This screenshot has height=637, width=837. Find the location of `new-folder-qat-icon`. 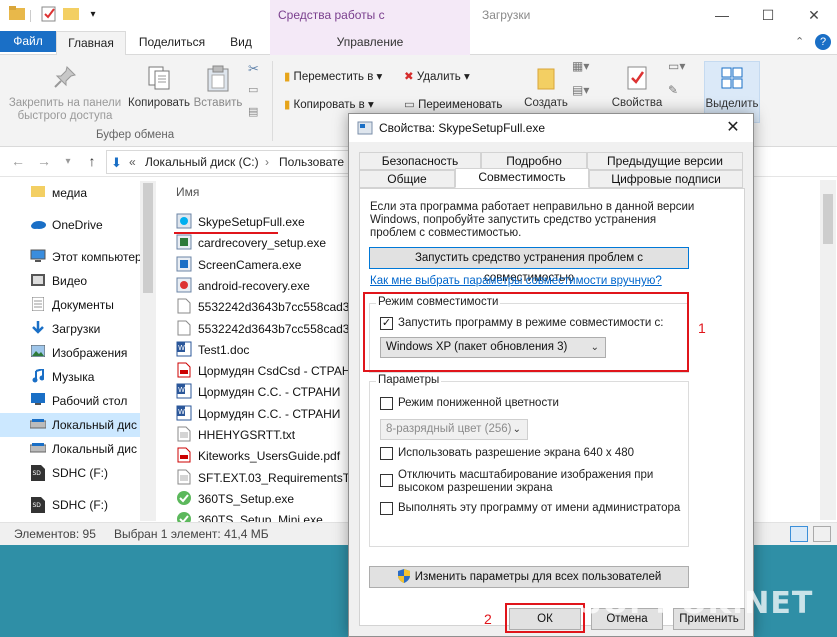

new-folder-qat-icon is located at coordinates (71, 15).